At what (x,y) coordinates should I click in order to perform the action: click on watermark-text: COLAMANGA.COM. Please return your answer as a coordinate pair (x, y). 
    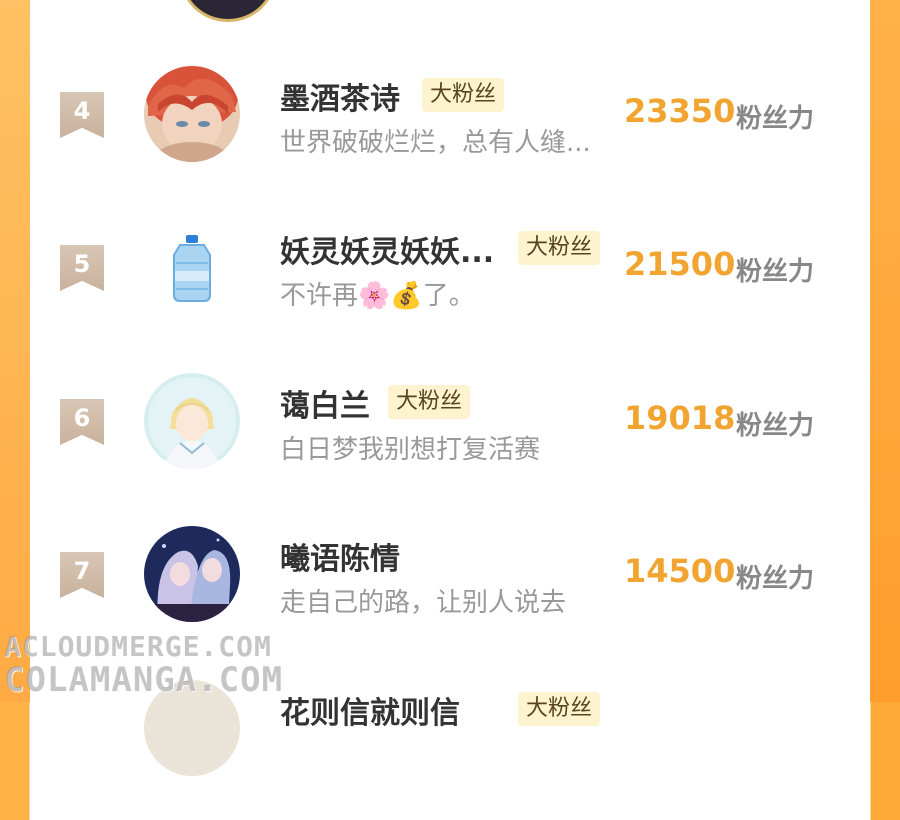
    Looking at the image, I should click on (144, 680).